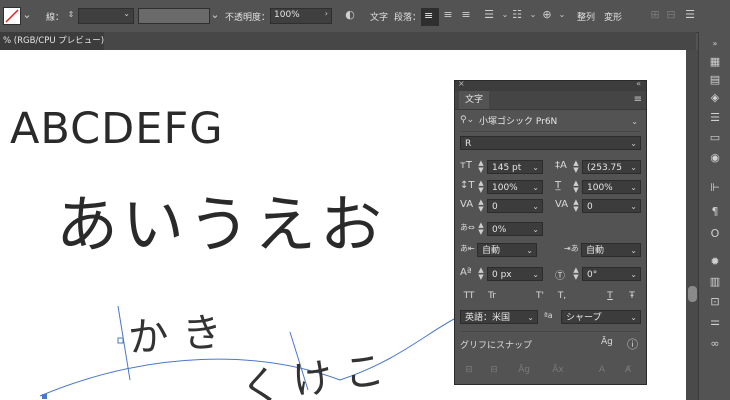 This screenshot has width=730, height=400. Describe the element at coordinates (715, 234) in the screenshot. I see `opentype-icon: O` at that location.